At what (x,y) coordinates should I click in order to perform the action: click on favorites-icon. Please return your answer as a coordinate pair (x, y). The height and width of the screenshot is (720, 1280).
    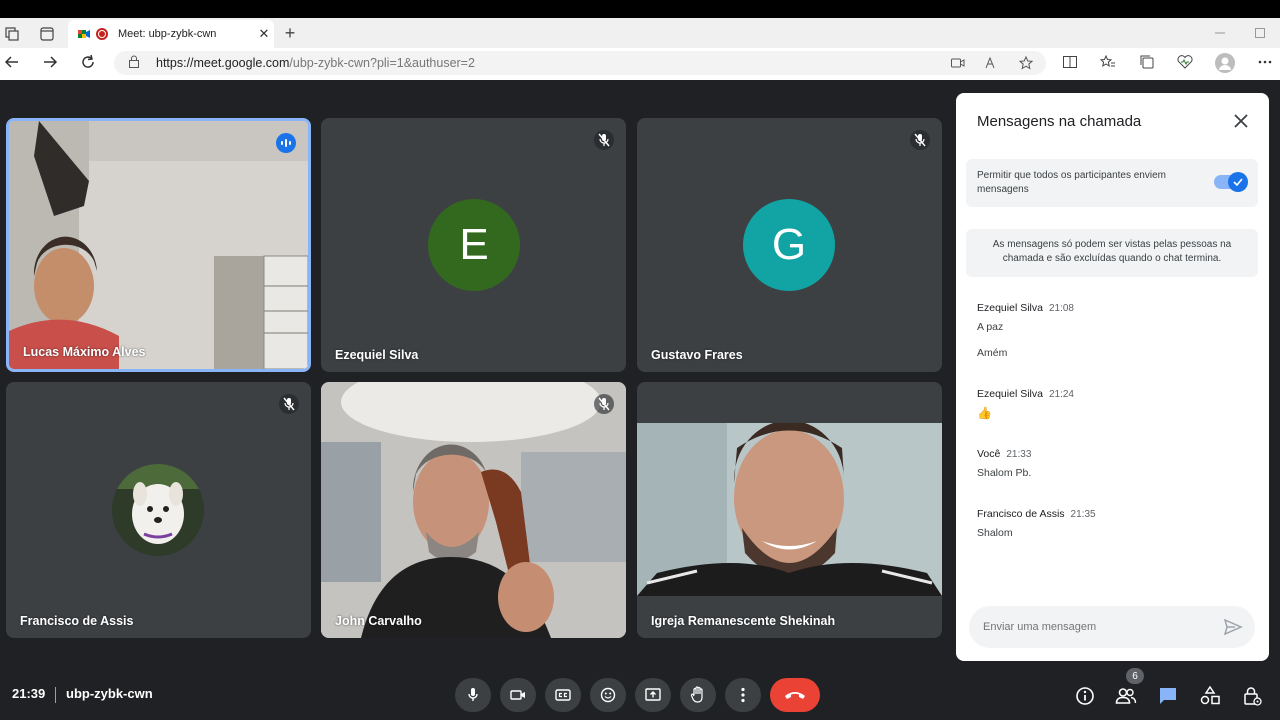
    Looking at the image, I should click on (1108, 62).